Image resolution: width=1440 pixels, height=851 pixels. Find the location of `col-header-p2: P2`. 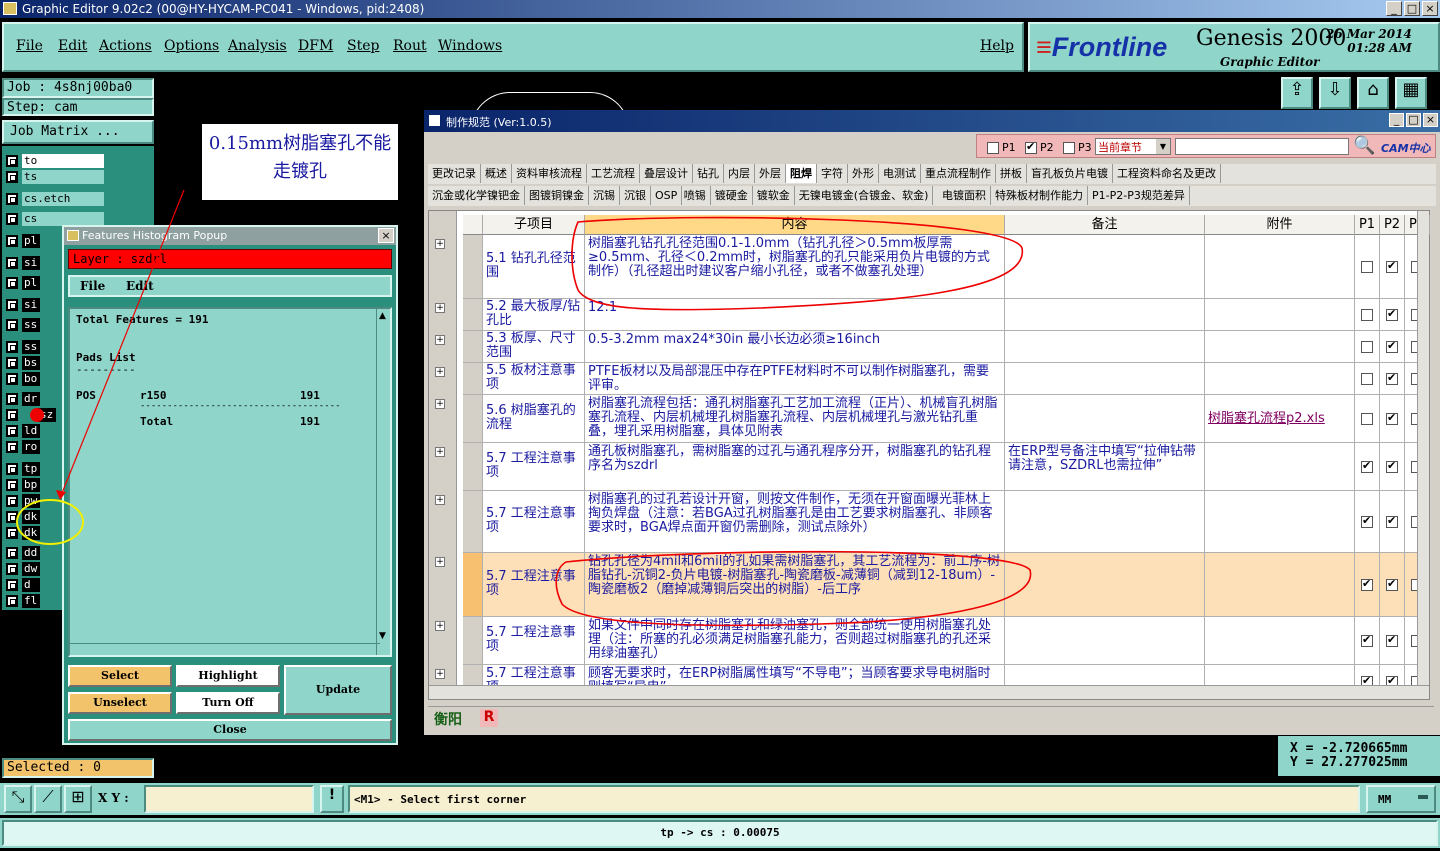

col-header-p2: P2 is located at coordinates (1392, 225).